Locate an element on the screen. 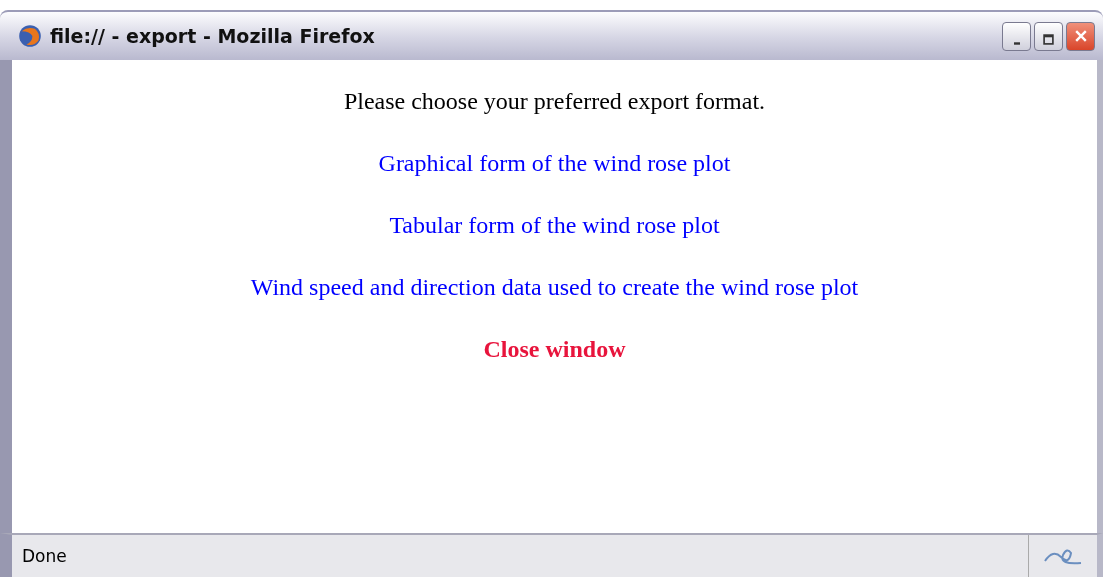 The width and height of the screenshot is (1103, 577). close-button is located at coordinates (1080, 36).